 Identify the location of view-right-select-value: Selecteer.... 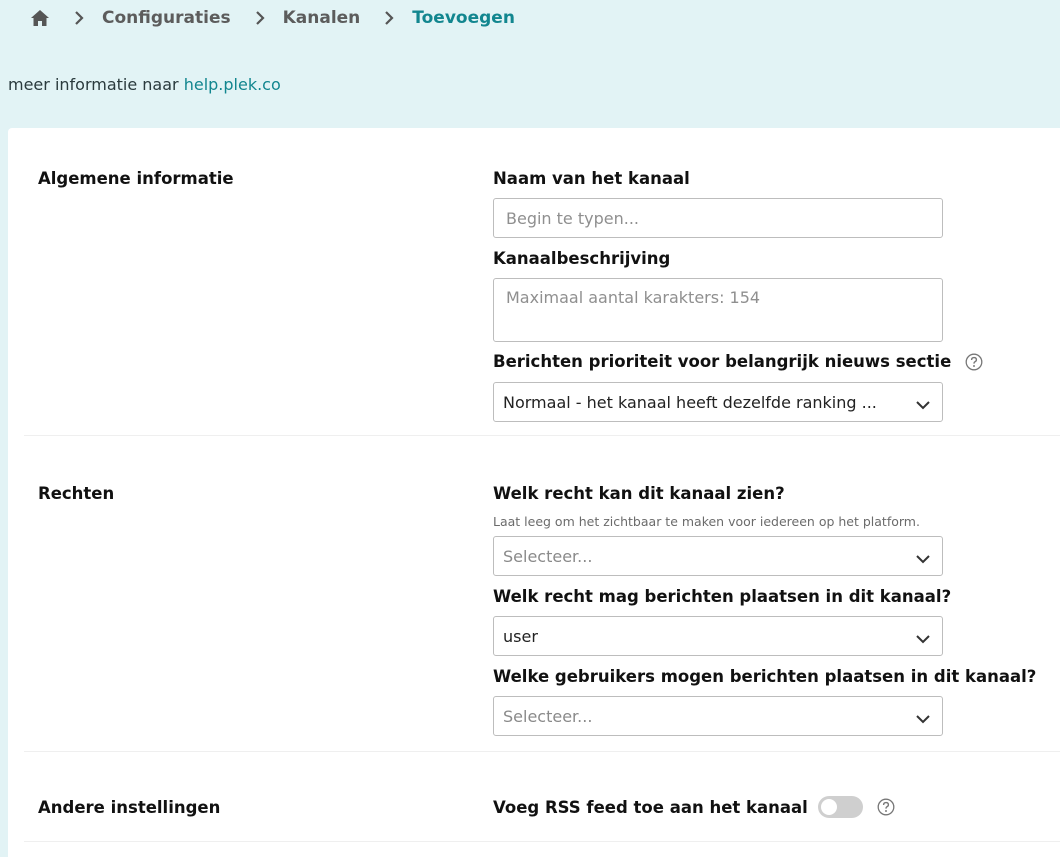
(548, 556).